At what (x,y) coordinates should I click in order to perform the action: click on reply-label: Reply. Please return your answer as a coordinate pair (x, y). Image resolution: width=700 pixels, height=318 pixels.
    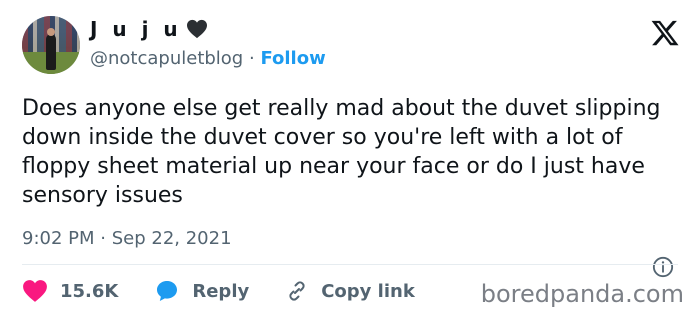
    Looking at the image, I should click on (221, 291).